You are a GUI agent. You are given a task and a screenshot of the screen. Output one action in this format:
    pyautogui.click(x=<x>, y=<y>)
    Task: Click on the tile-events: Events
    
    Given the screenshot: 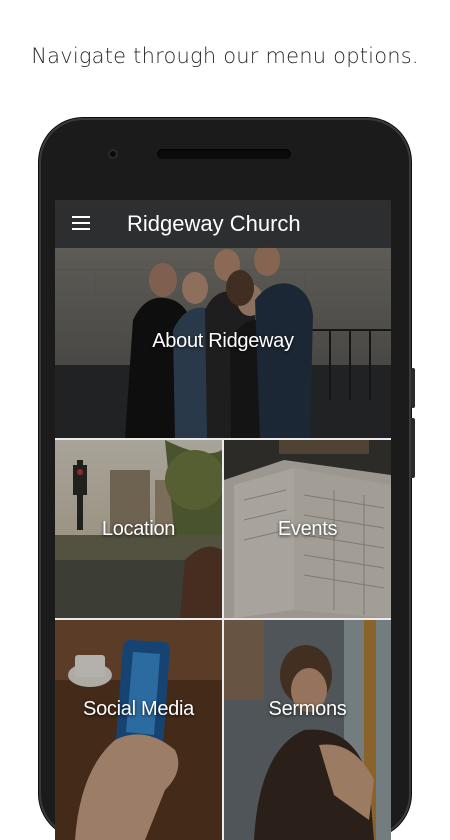 What is the action you would take?
    pyautogui.click(x=307, y=529)
    